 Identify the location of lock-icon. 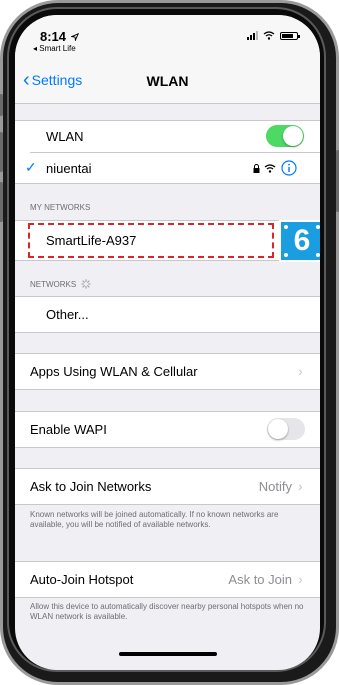
(256, 168).